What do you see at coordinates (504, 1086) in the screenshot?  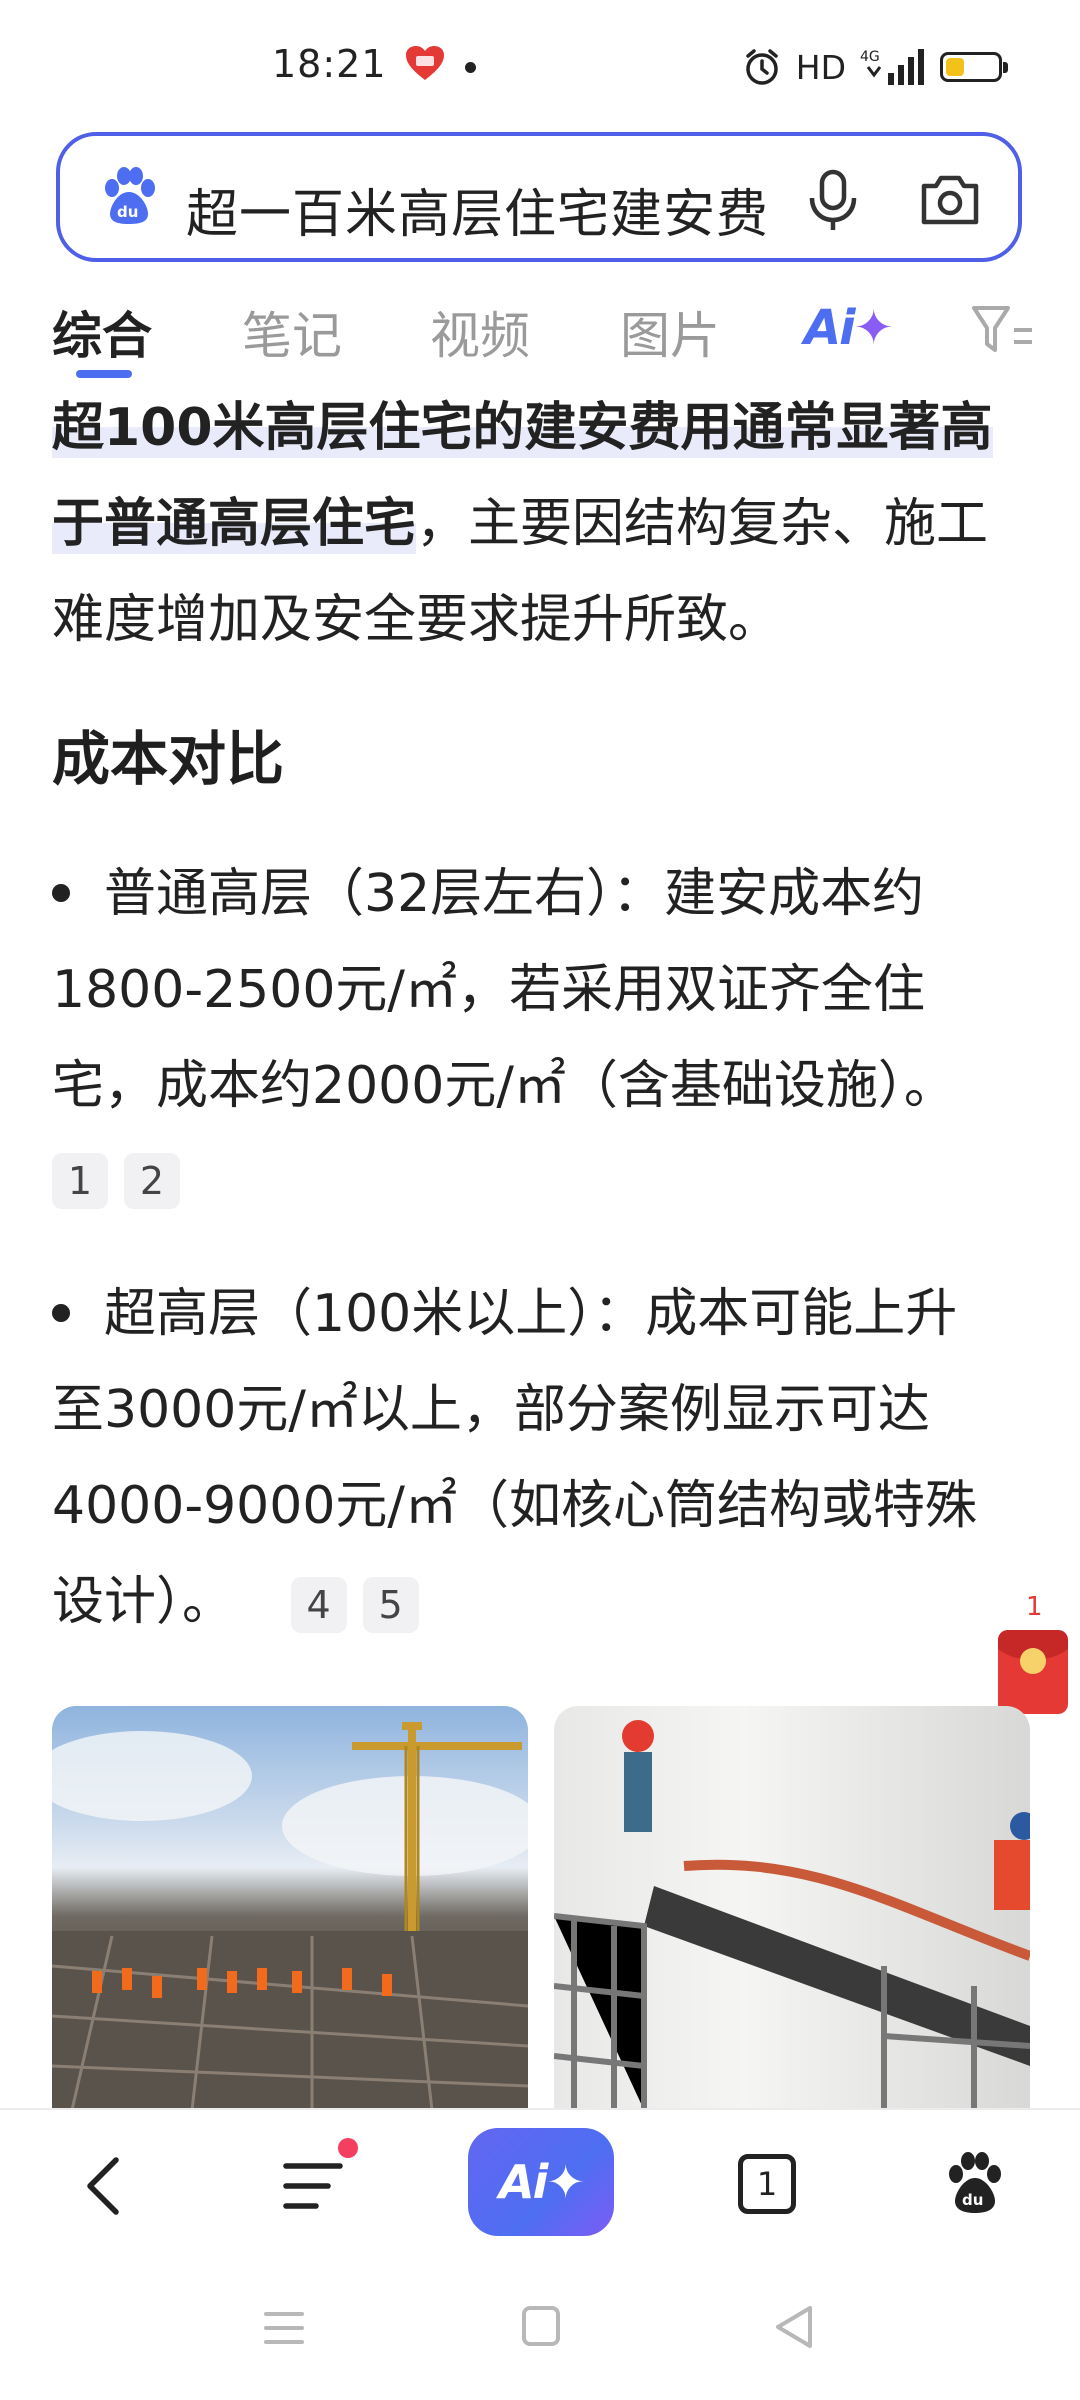 I see `bullet-line: 宅，成本约2000元/㎡（含基础设施）。` at bounding box center [504, 1086].